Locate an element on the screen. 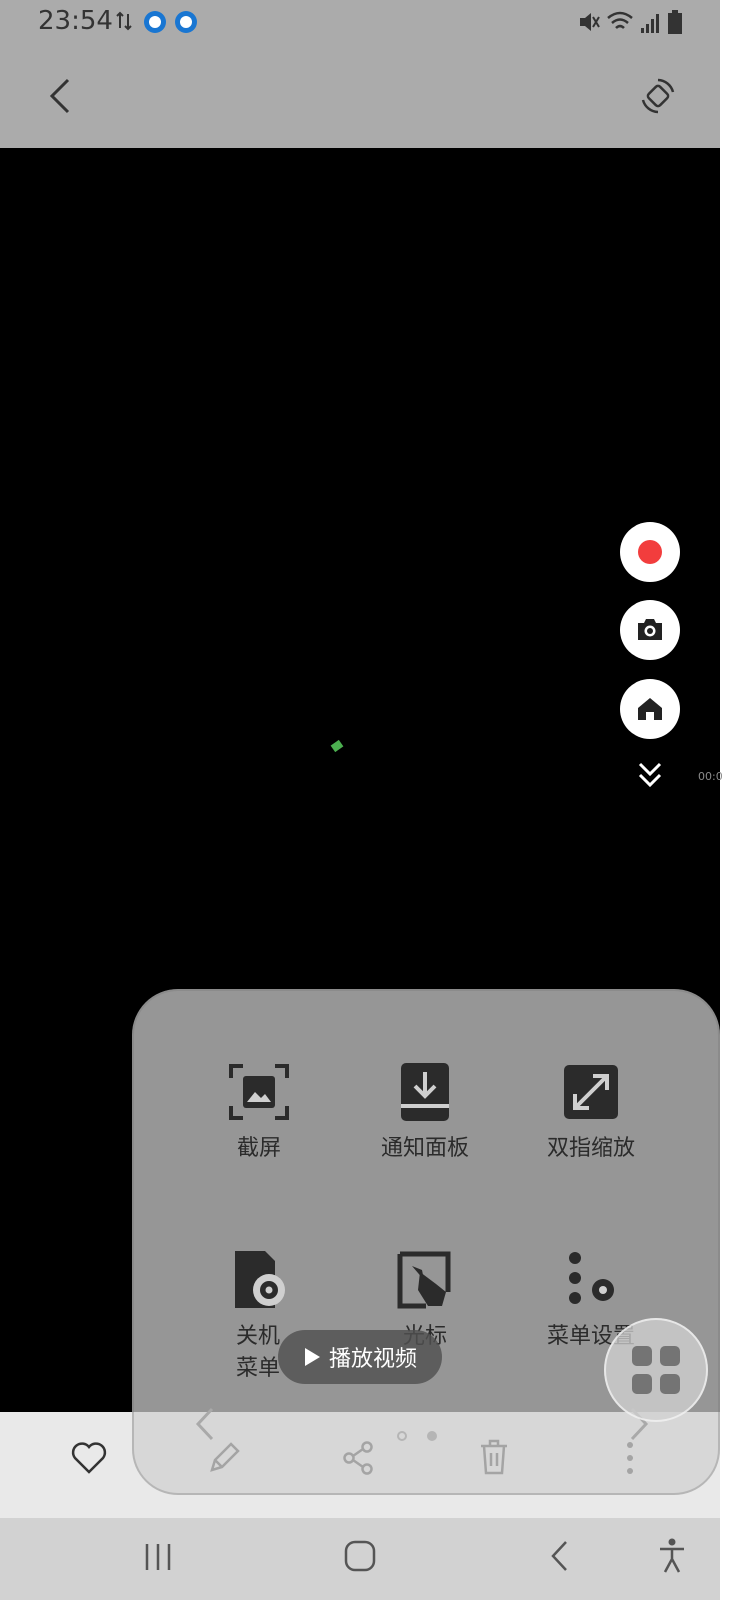 The height and width of the screenshot is (1600, 736). home-nav-icon is located at coordinates (360, 1556).